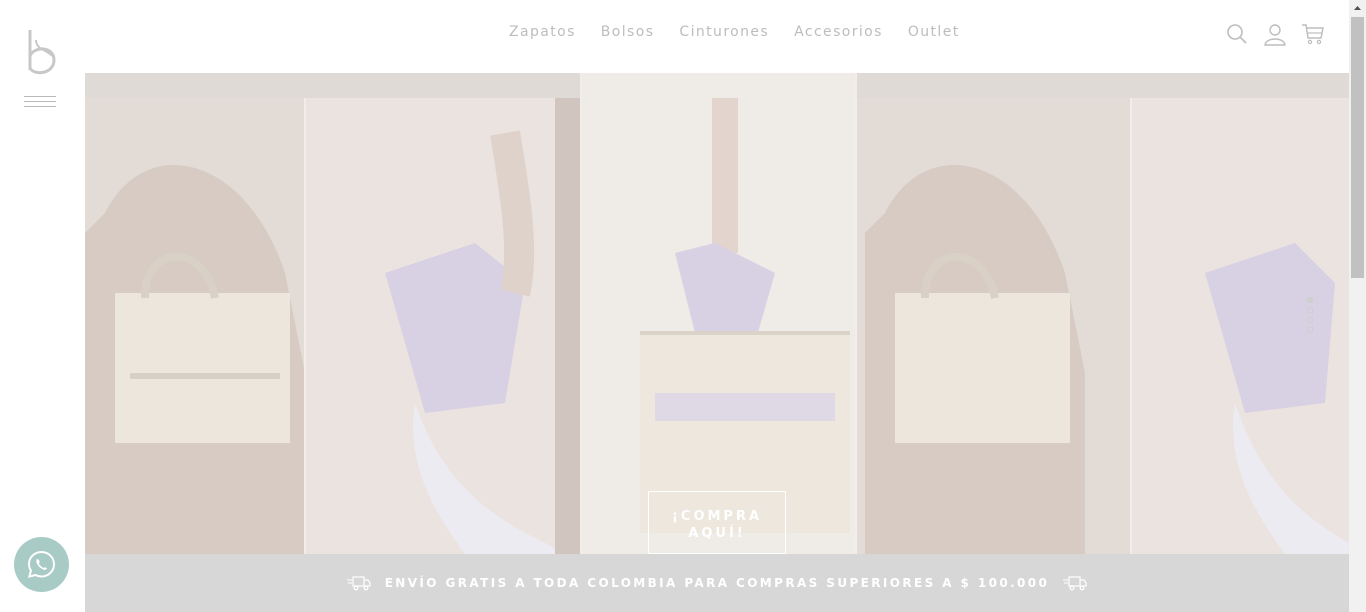  Describe the element at coordinates (934, 32) in the screenshot. I see `nav-item-outlet: Outlet` at that location.